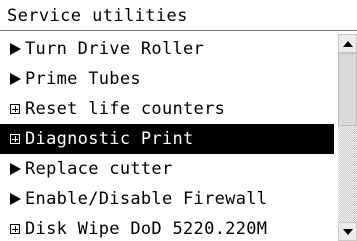 The width and height of the screenshot is (357, 241). Describe the element at coordinates (178, 30) in the screenshot. I see `title-divider` at that location.